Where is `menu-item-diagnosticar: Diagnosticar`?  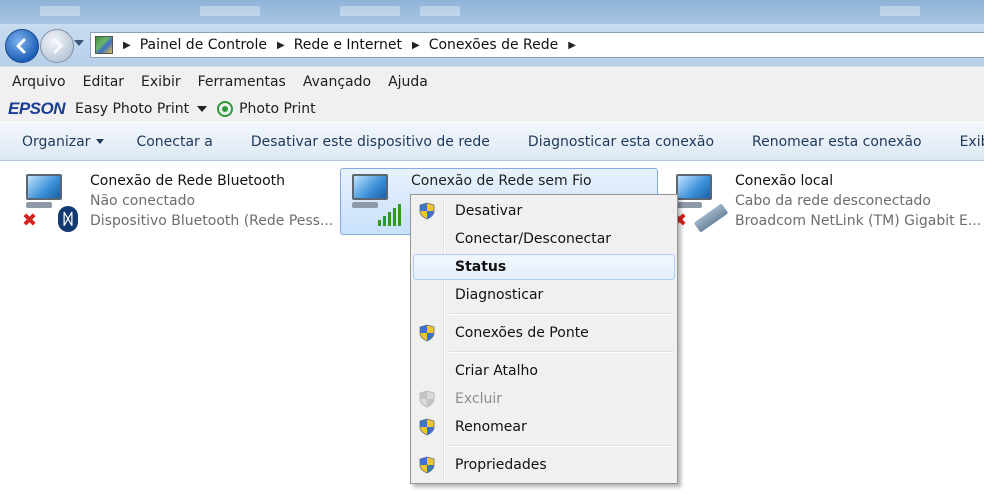
menu-item-diagnosticar: Diagnosticar is located at coordinates (544, 295).